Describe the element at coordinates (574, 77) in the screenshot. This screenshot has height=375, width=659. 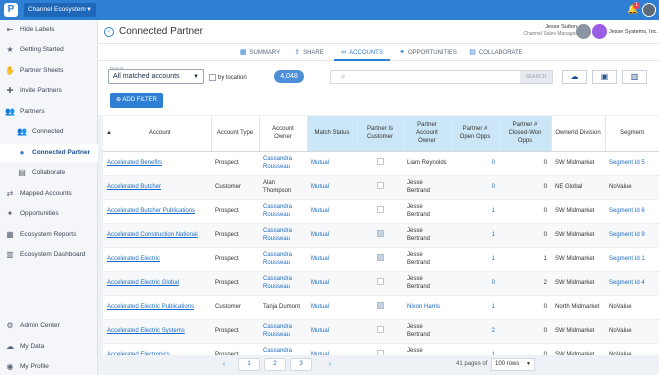
I see `upload-button: ☁` at that location.